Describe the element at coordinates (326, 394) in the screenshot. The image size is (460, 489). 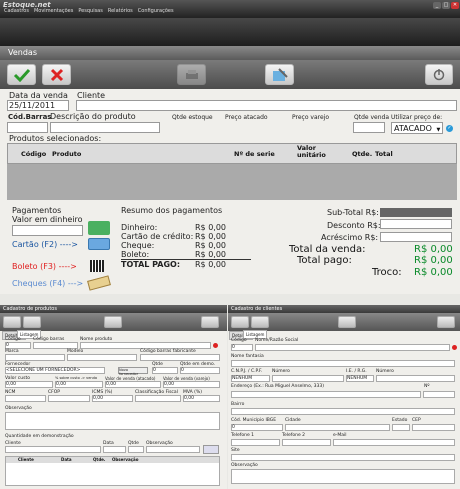
I see `cli-endereco-field` at that location.